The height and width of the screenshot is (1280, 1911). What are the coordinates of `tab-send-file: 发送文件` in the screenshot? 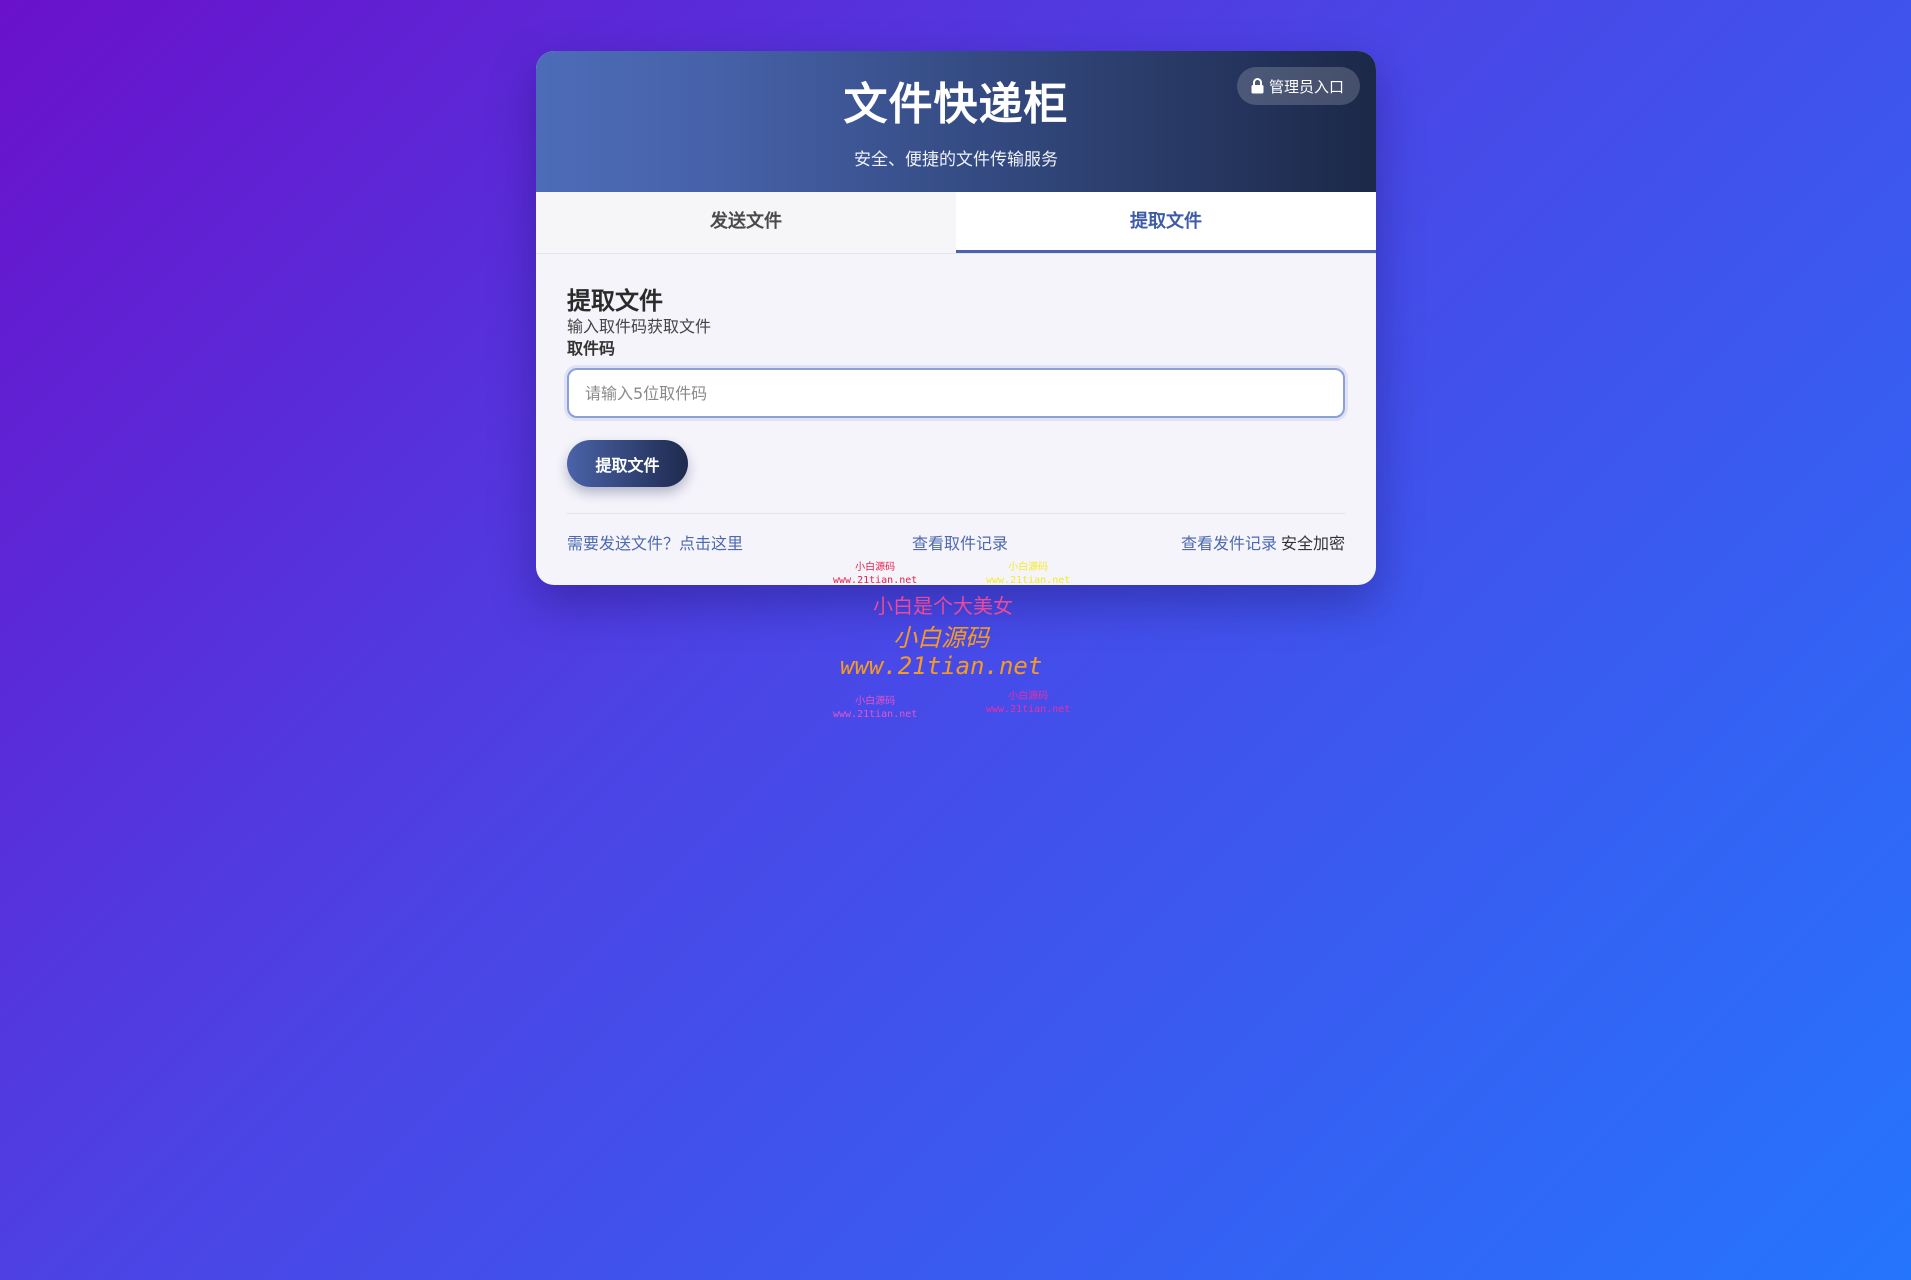 It's located at (746, 222).